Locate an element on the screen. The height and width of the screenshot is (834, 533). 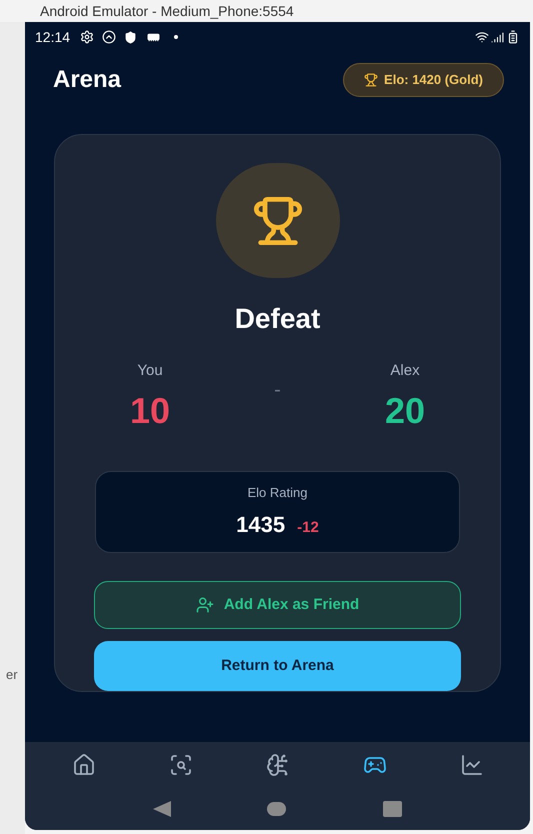
side-text: er is located at coordinates (12, 675).